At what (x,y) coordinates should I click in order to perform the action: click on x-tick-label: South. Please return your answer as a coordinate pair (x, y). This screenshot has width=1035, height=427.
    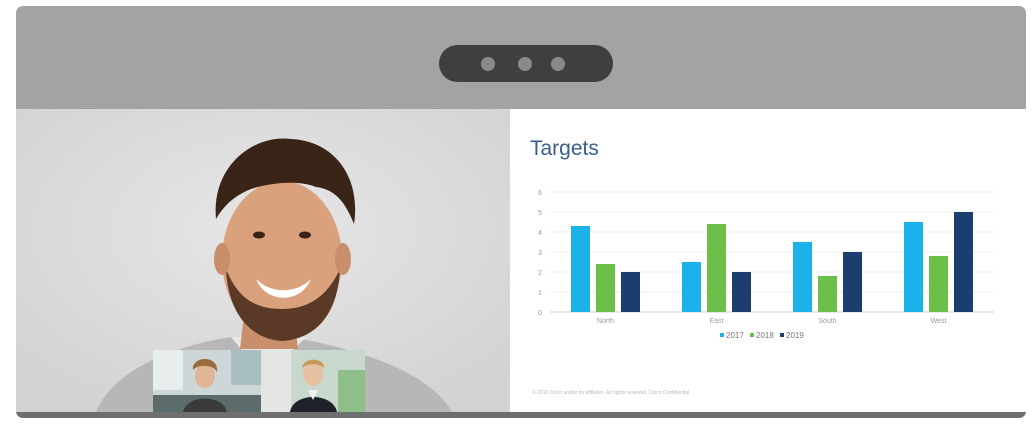
    Looking at the image, I should click on (827, 321).